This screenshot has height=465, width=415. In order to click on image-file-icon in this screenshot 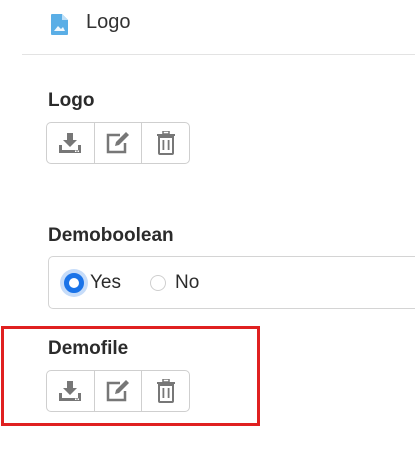, I will do `click(59, 24)`.